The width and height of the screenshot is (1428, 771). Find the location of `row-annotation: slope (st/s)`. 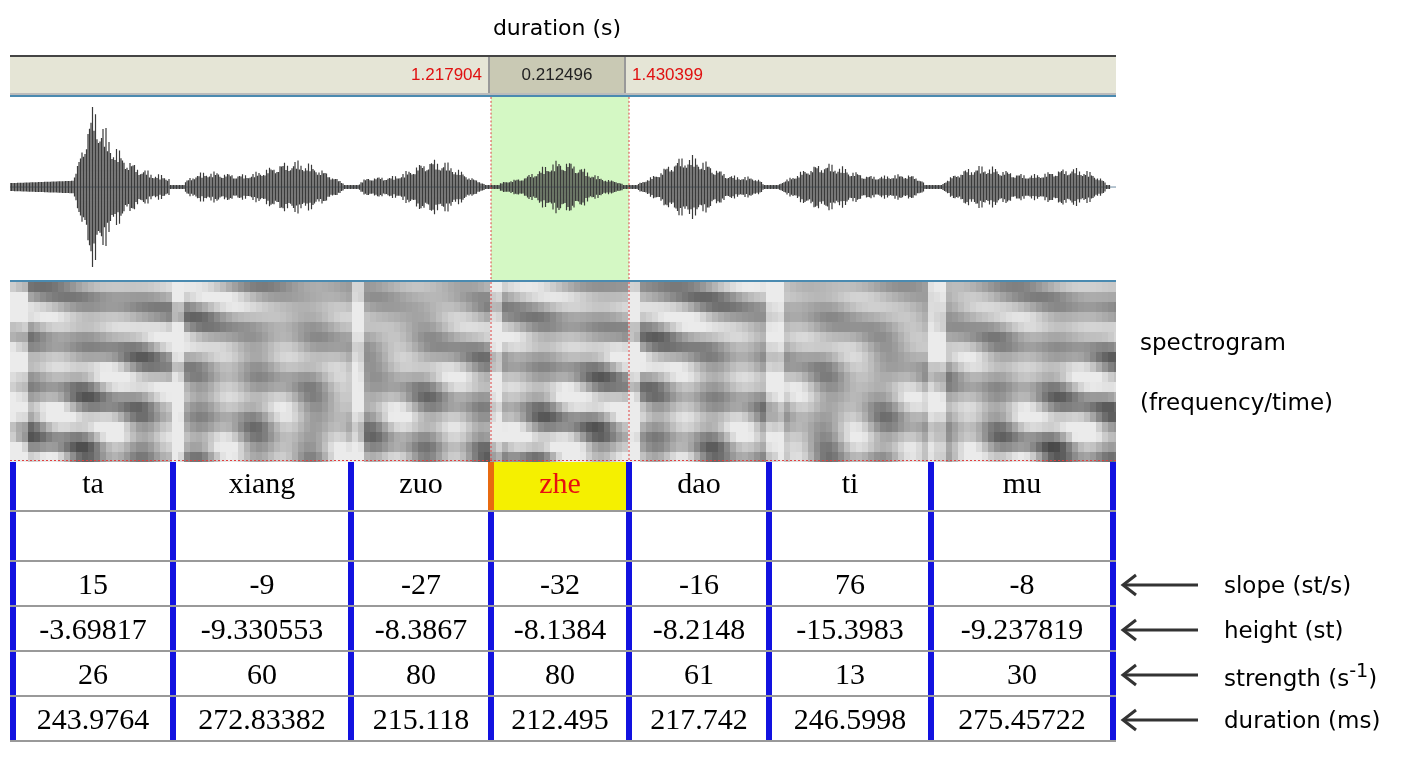

row-annotation: slope (st/s) is located at coordinates (1288, 584).